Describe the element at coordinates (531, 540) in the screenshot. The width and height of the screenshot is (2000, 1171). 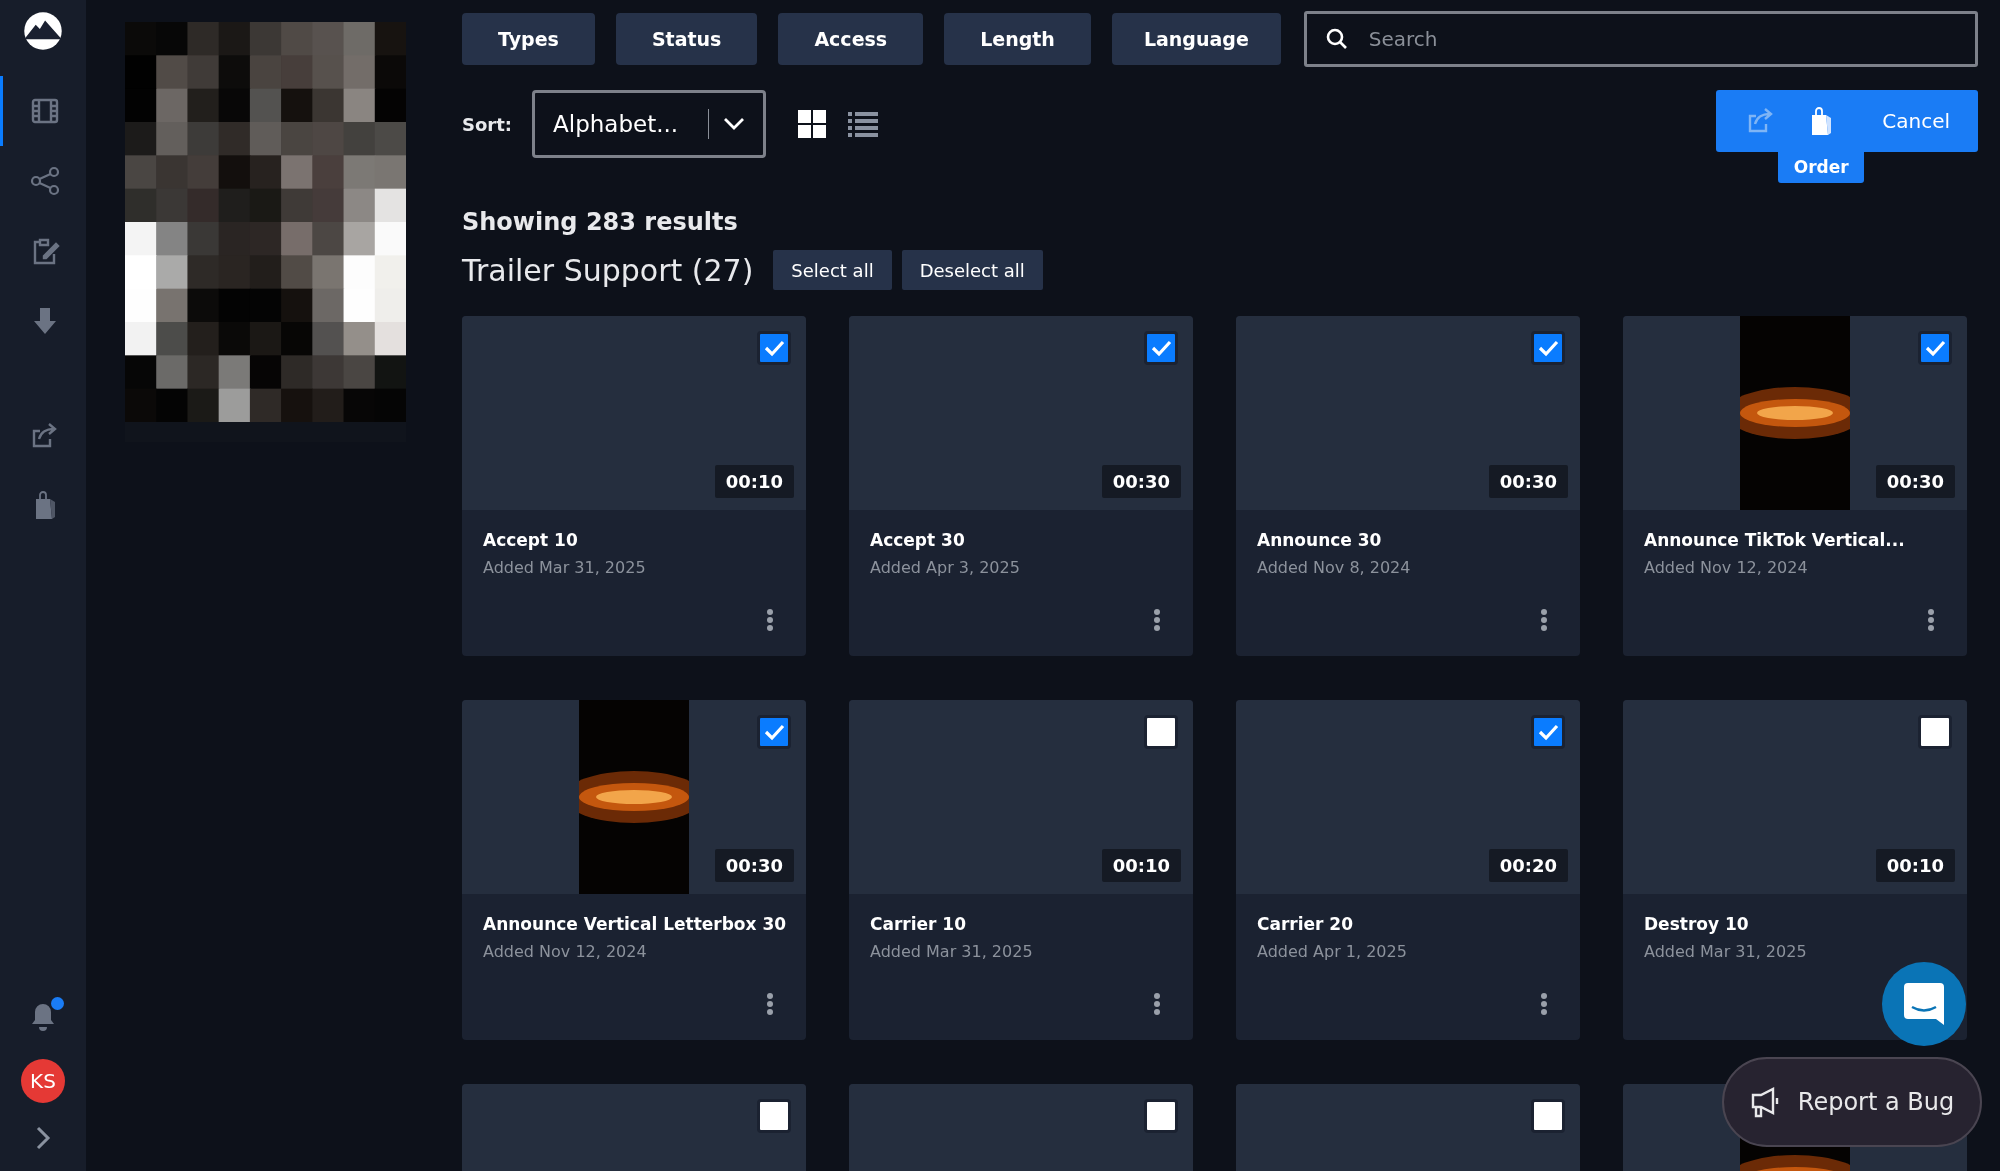
I see `video-title: Accept 10` at that location.